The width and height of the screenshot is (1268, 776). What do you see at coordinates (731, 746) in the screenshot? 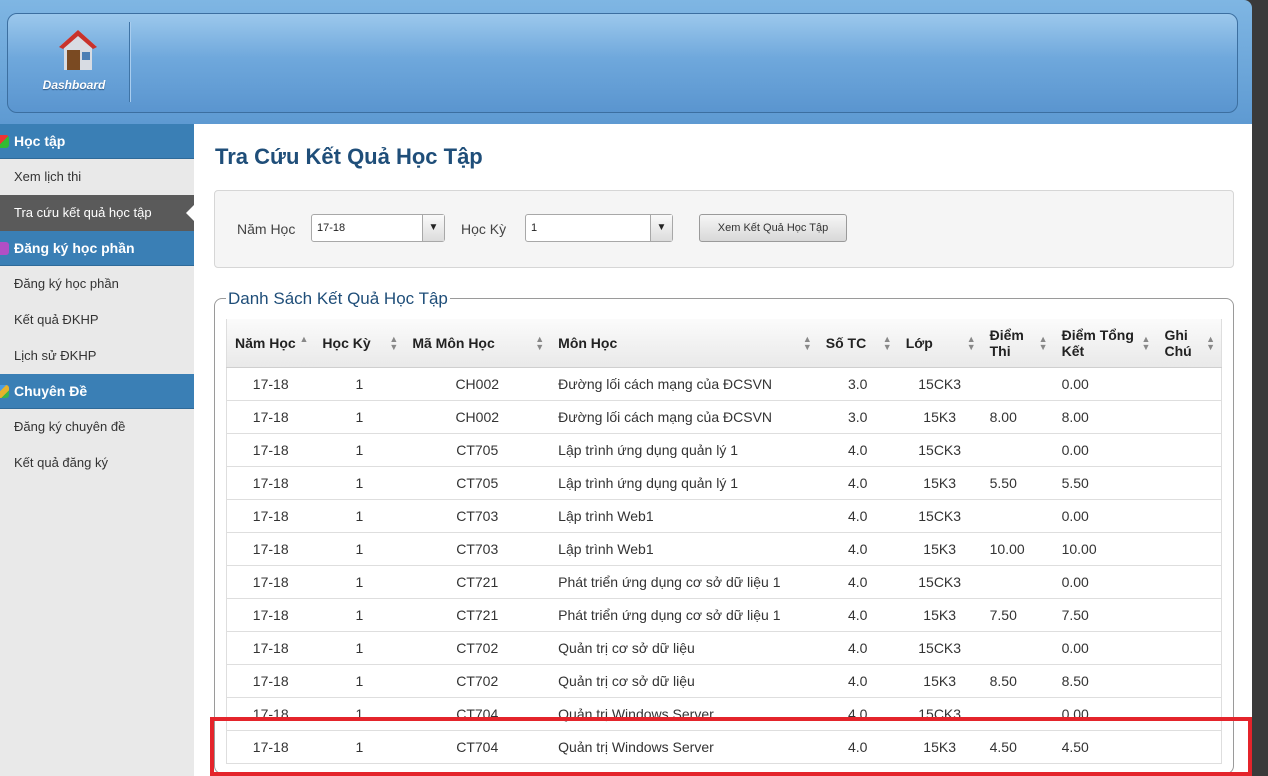
I see `highlight-box` at bounding box center [731, 746].